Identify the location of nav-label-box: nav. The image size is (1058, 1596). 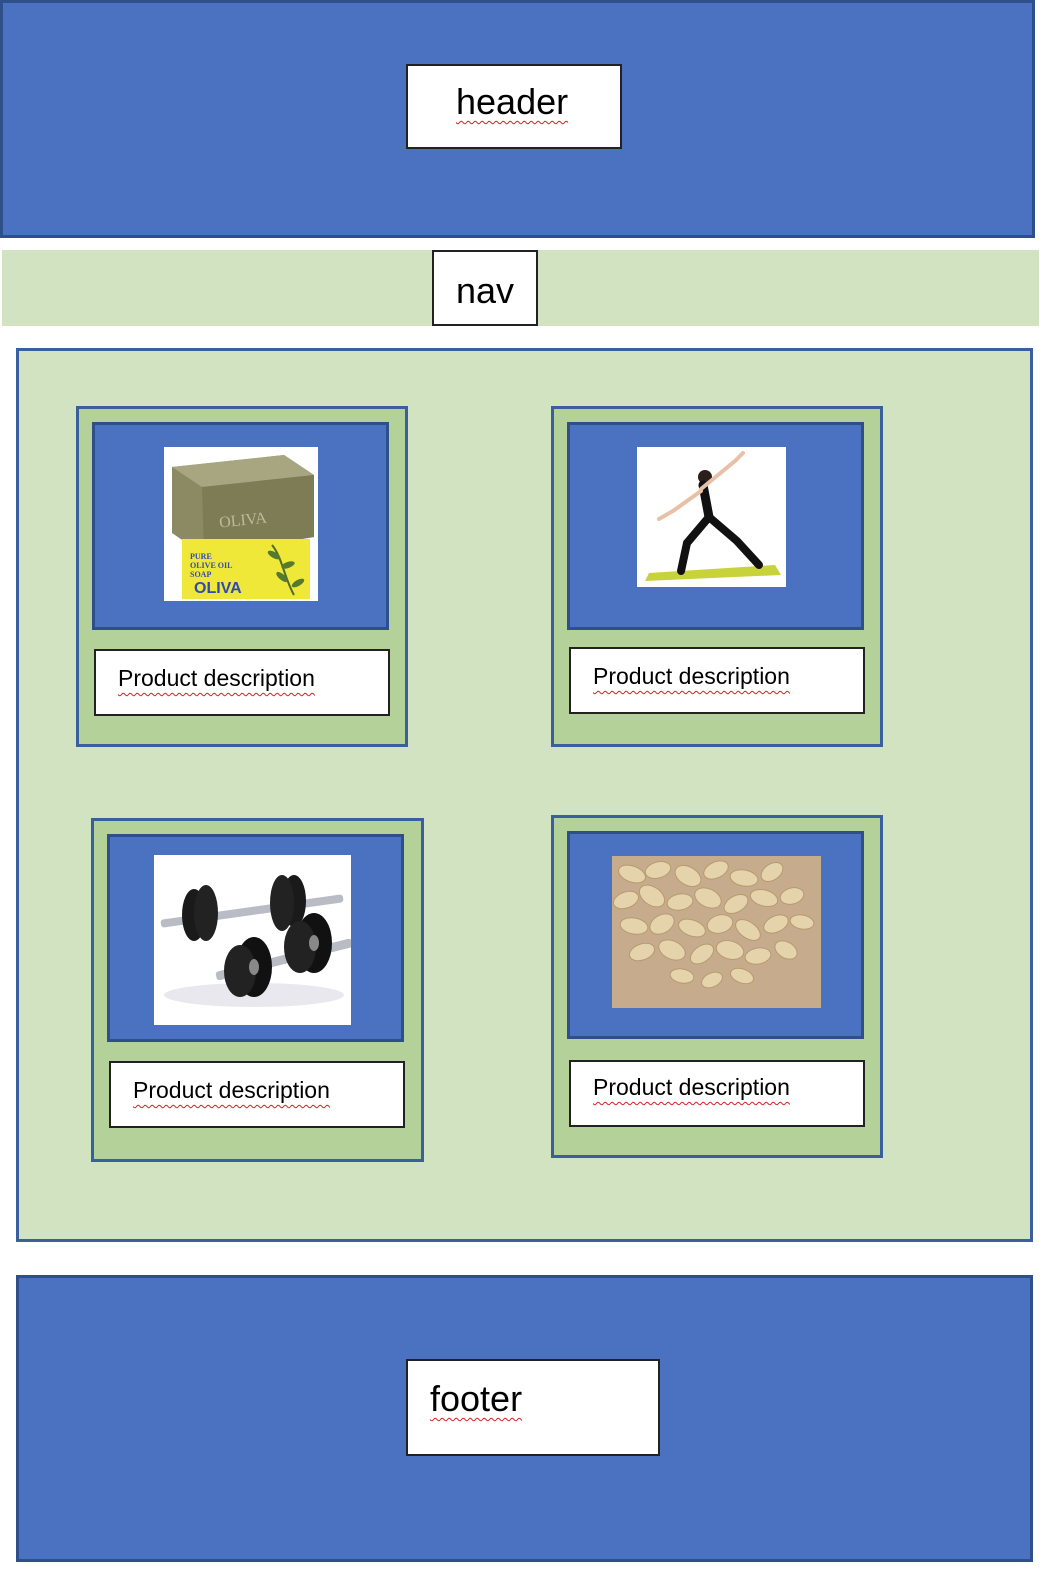
(485, 288).